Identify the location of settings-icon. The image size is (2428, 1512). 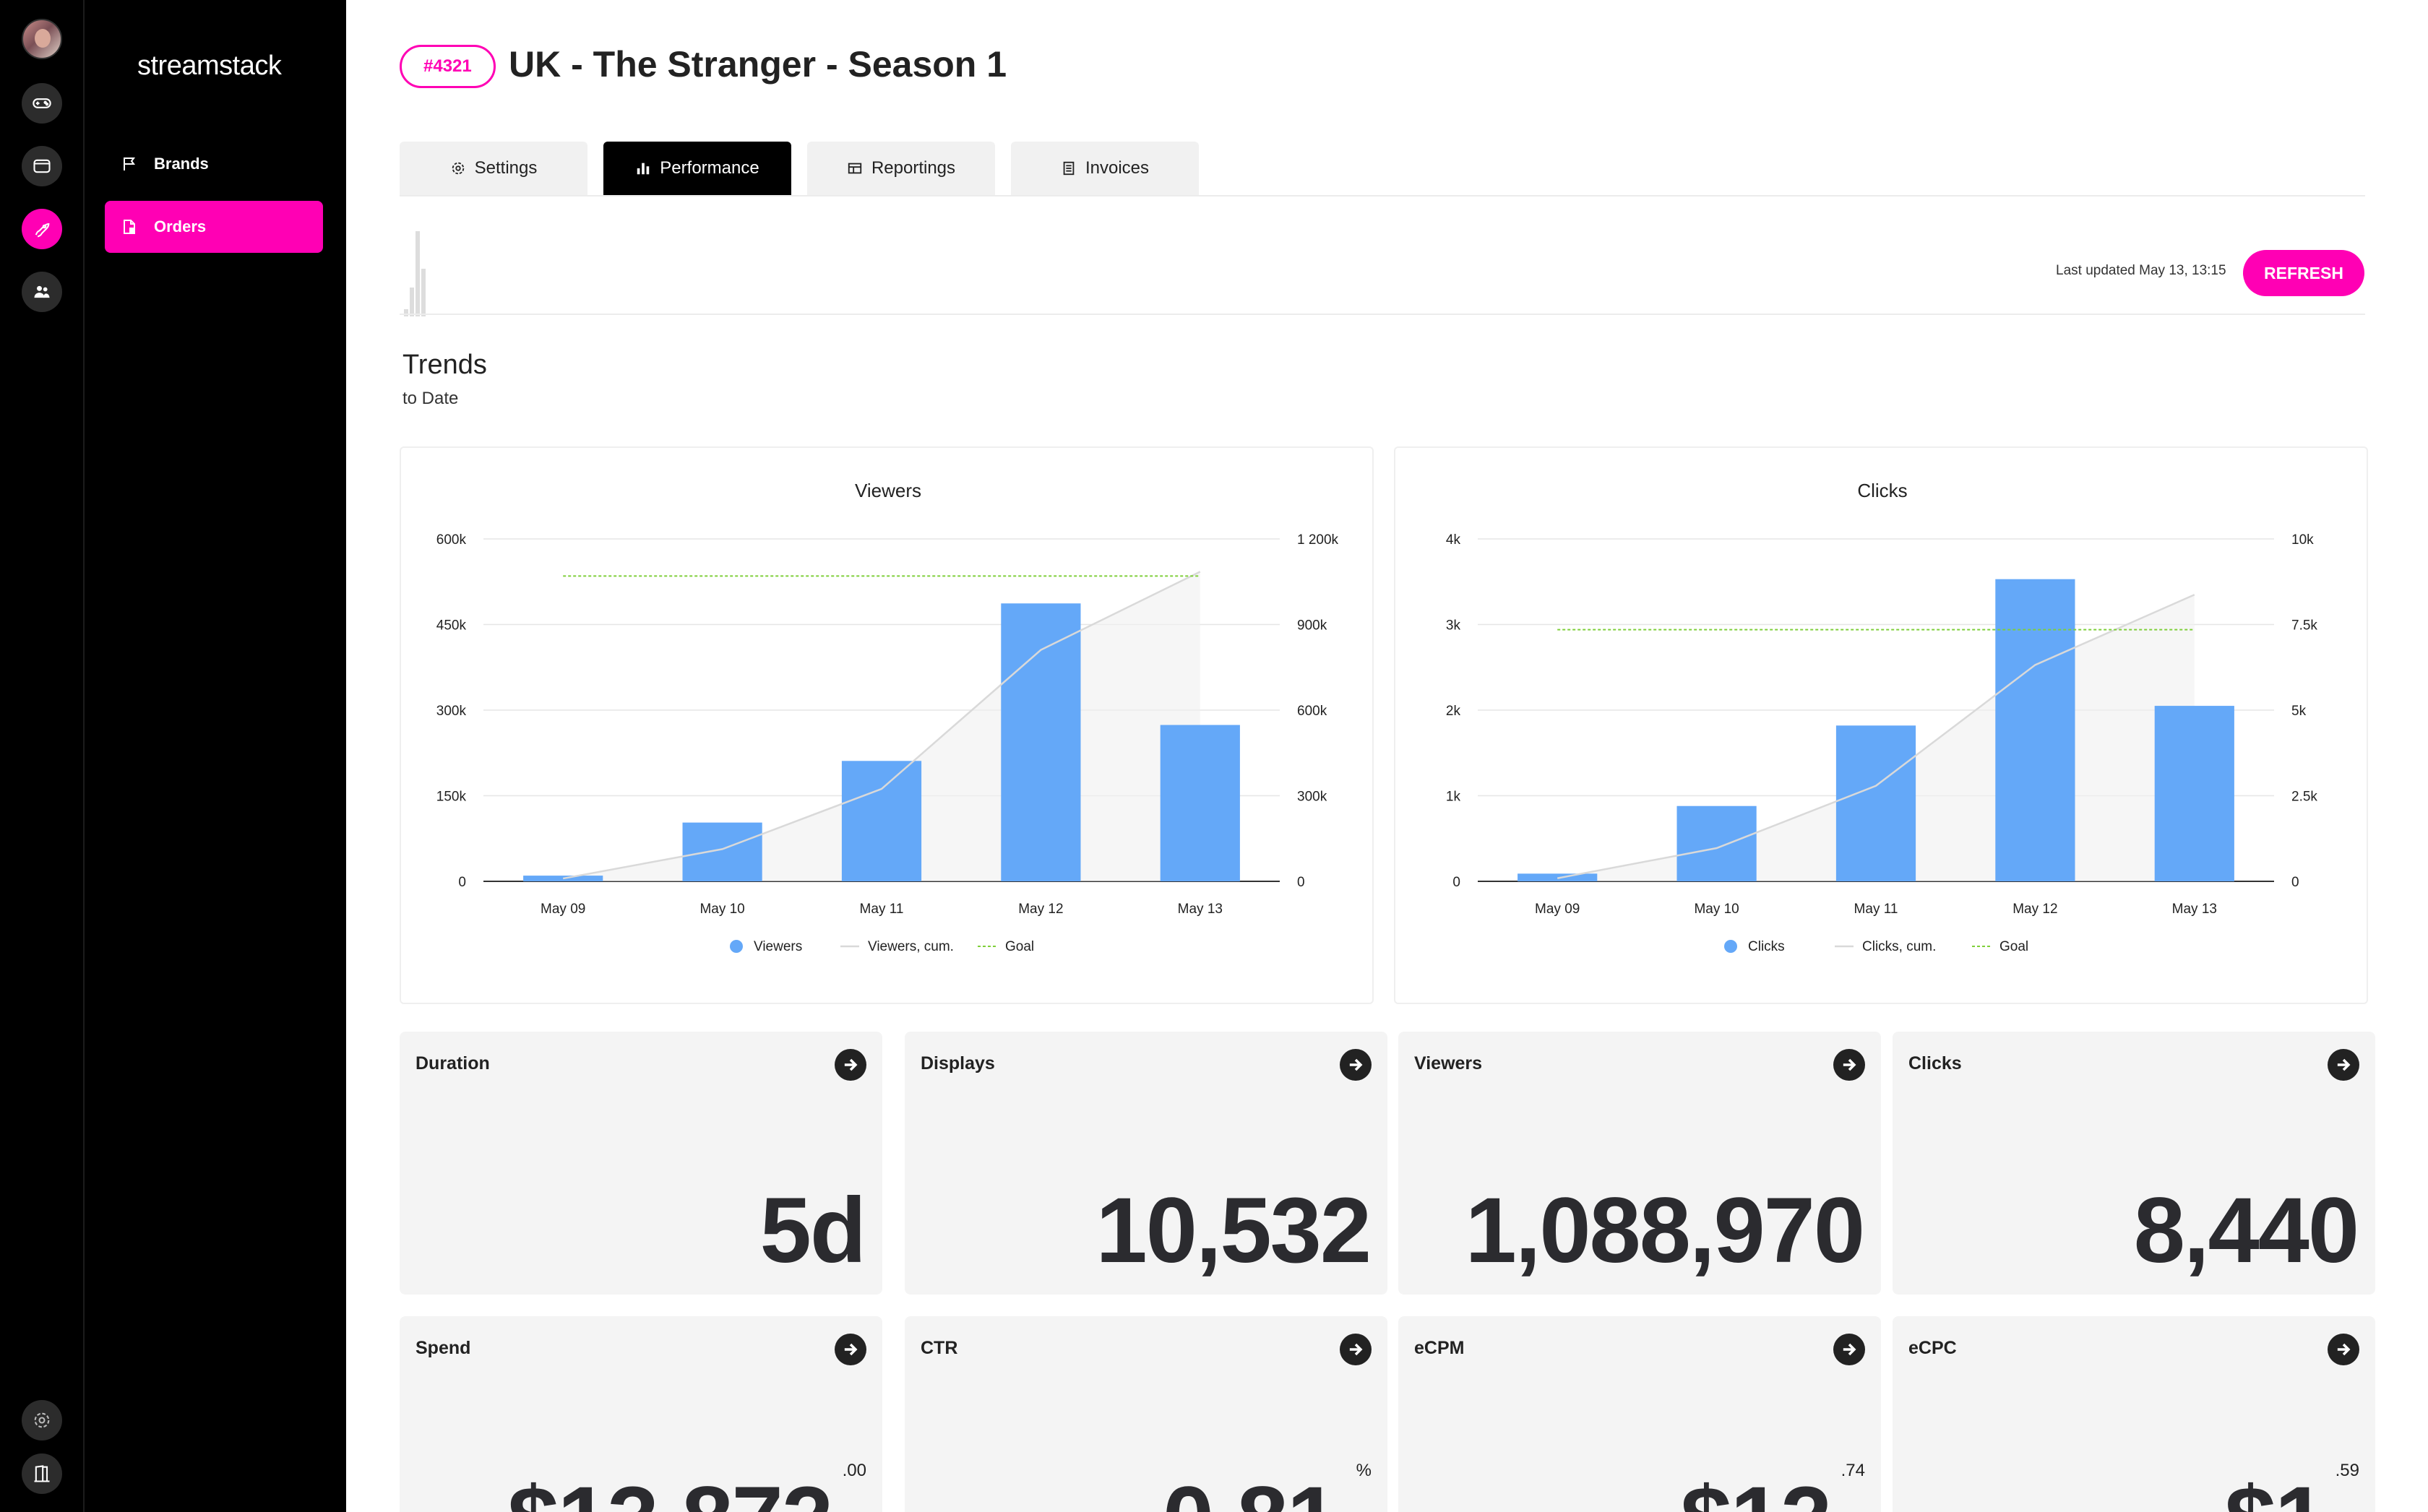
(42, 1420).